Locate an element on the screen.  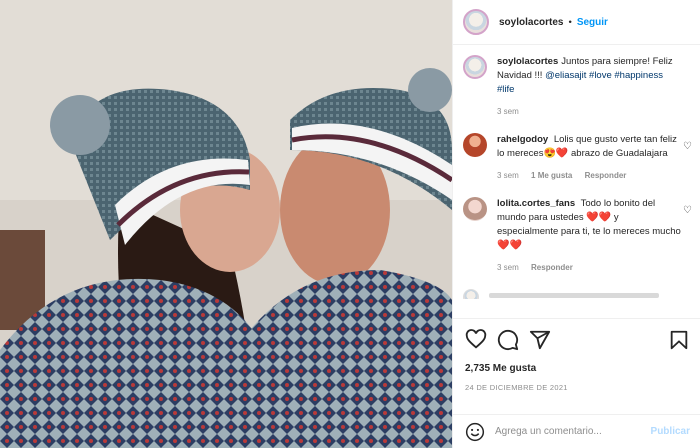
post-header: soylolacortes • Seguir is located at coordinates (576, 22).